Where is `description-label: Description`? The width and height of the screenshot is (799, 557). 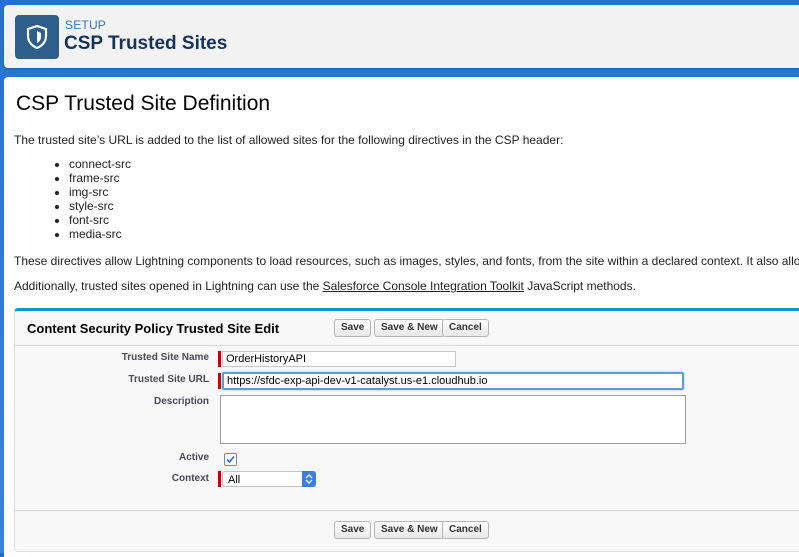 description-label: Description is located at coordinates (181, 401).